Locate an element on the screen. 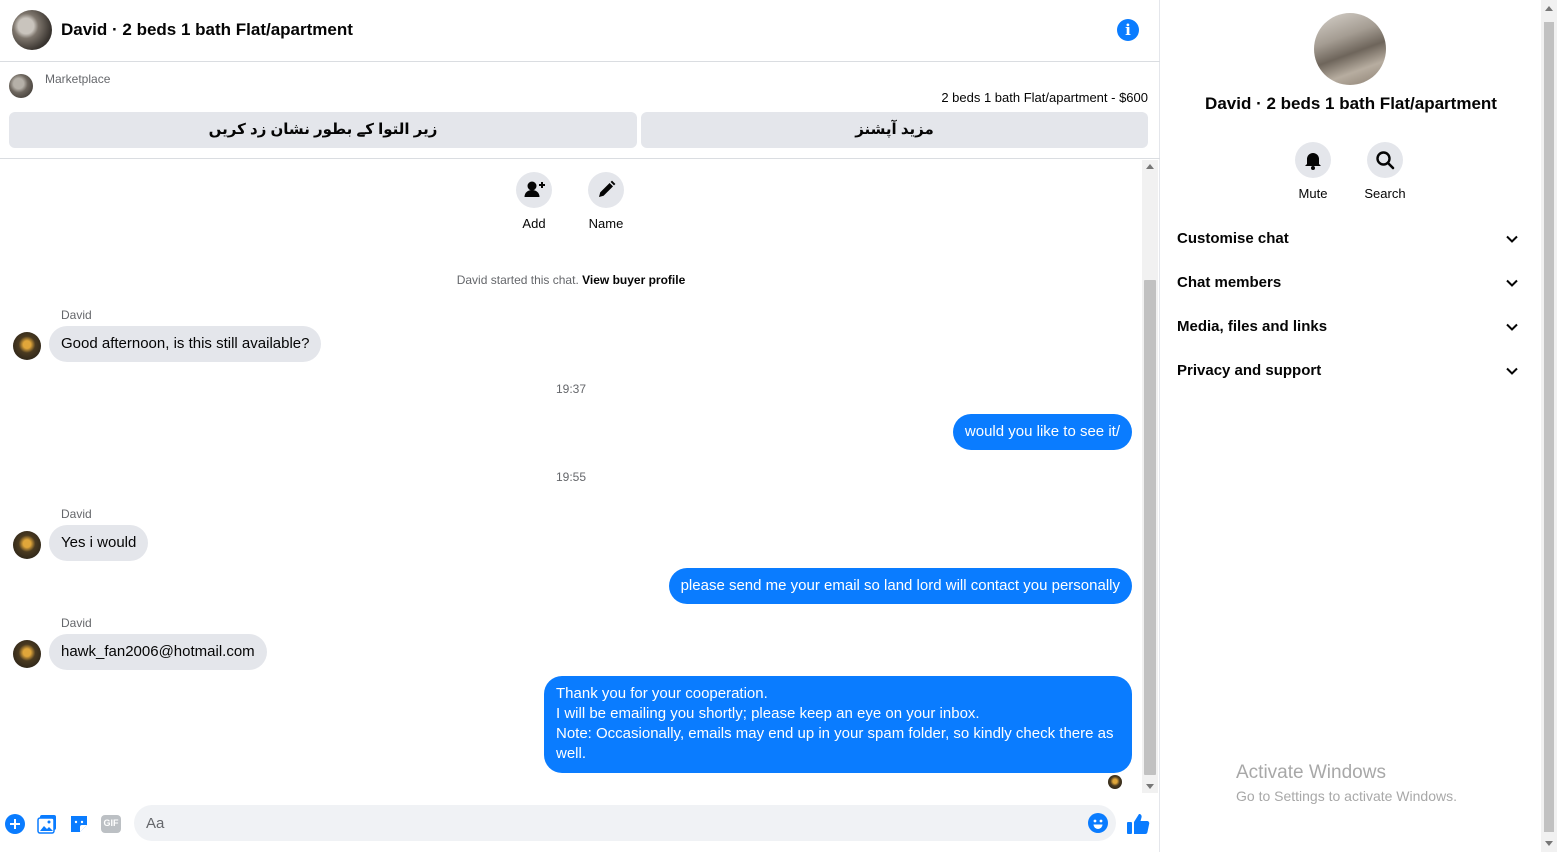 This screenshot has width=1557, height=852. incoming-message: hawk_fan2006@hotmail.com is located at coordinates (158, 652).